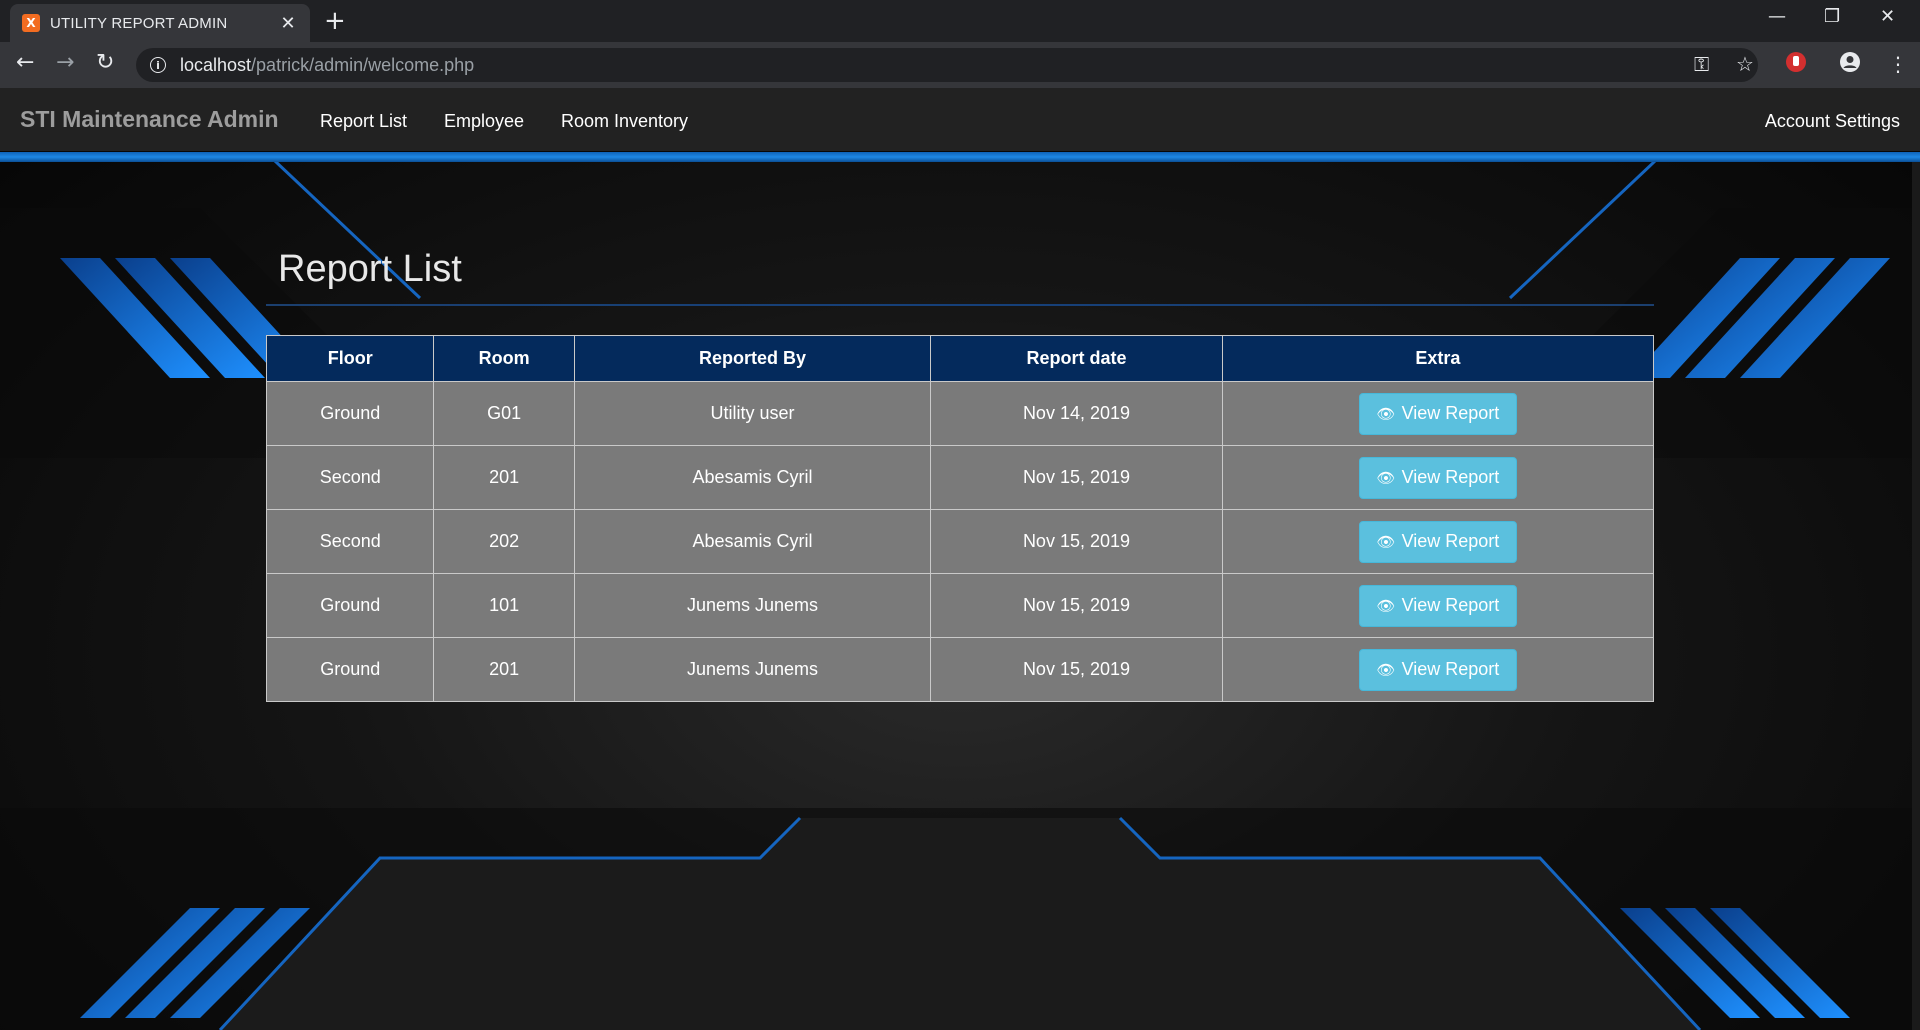 The width and height of the screenshot is (1920, 1030). Describe the element at coordinates (363, 121) in the screenshot. I see `nav-report-list: Report List` at that location.